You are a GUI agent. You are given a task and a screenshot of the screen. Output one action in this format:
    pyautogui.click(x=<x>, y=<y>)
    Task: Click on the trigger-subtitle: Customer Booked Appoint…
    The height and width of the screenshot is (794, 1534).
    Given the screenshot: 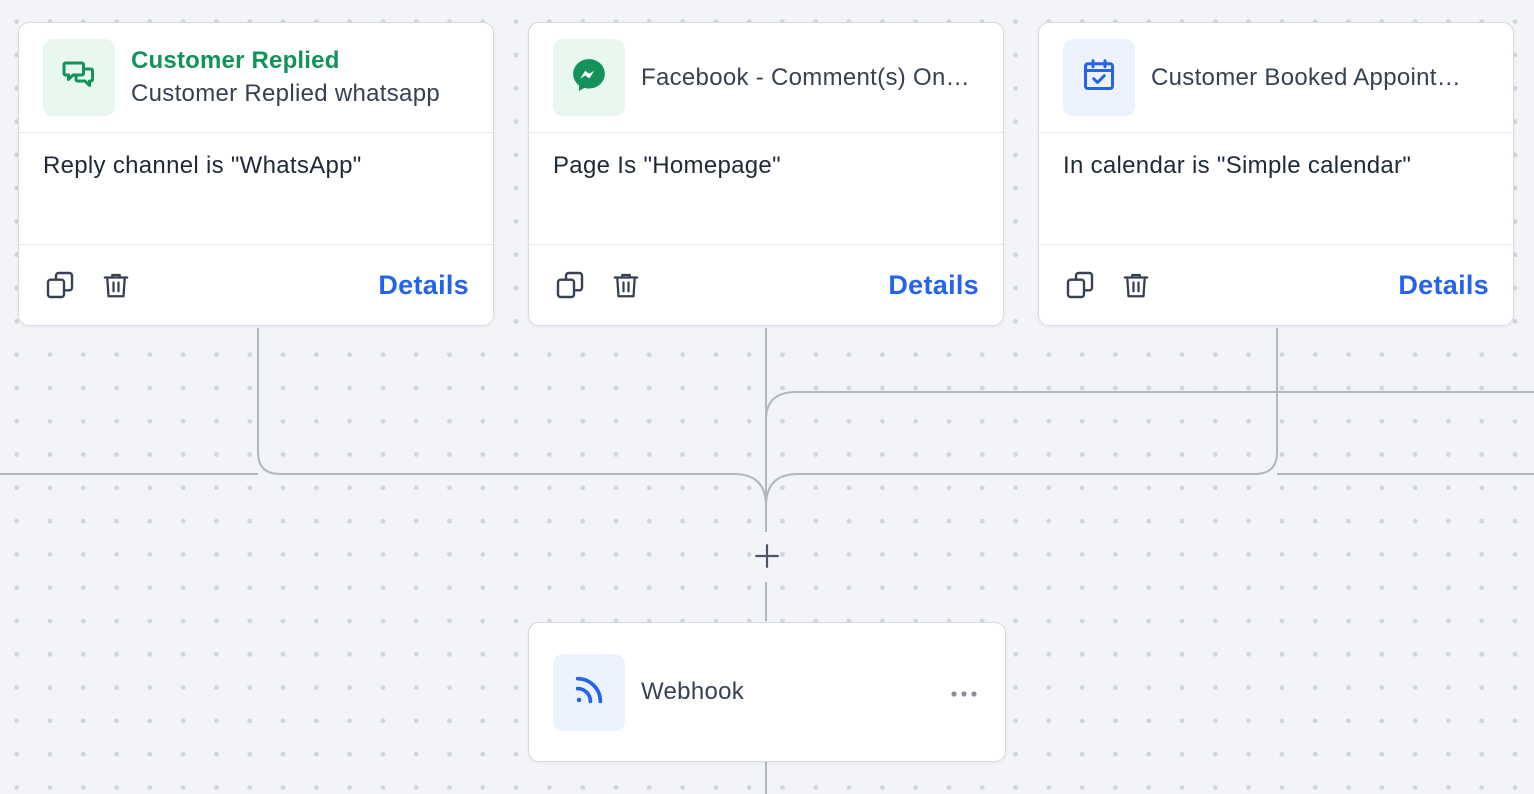 What is the action you would take?
    pyautogui.click(x=1306, y=77)
    